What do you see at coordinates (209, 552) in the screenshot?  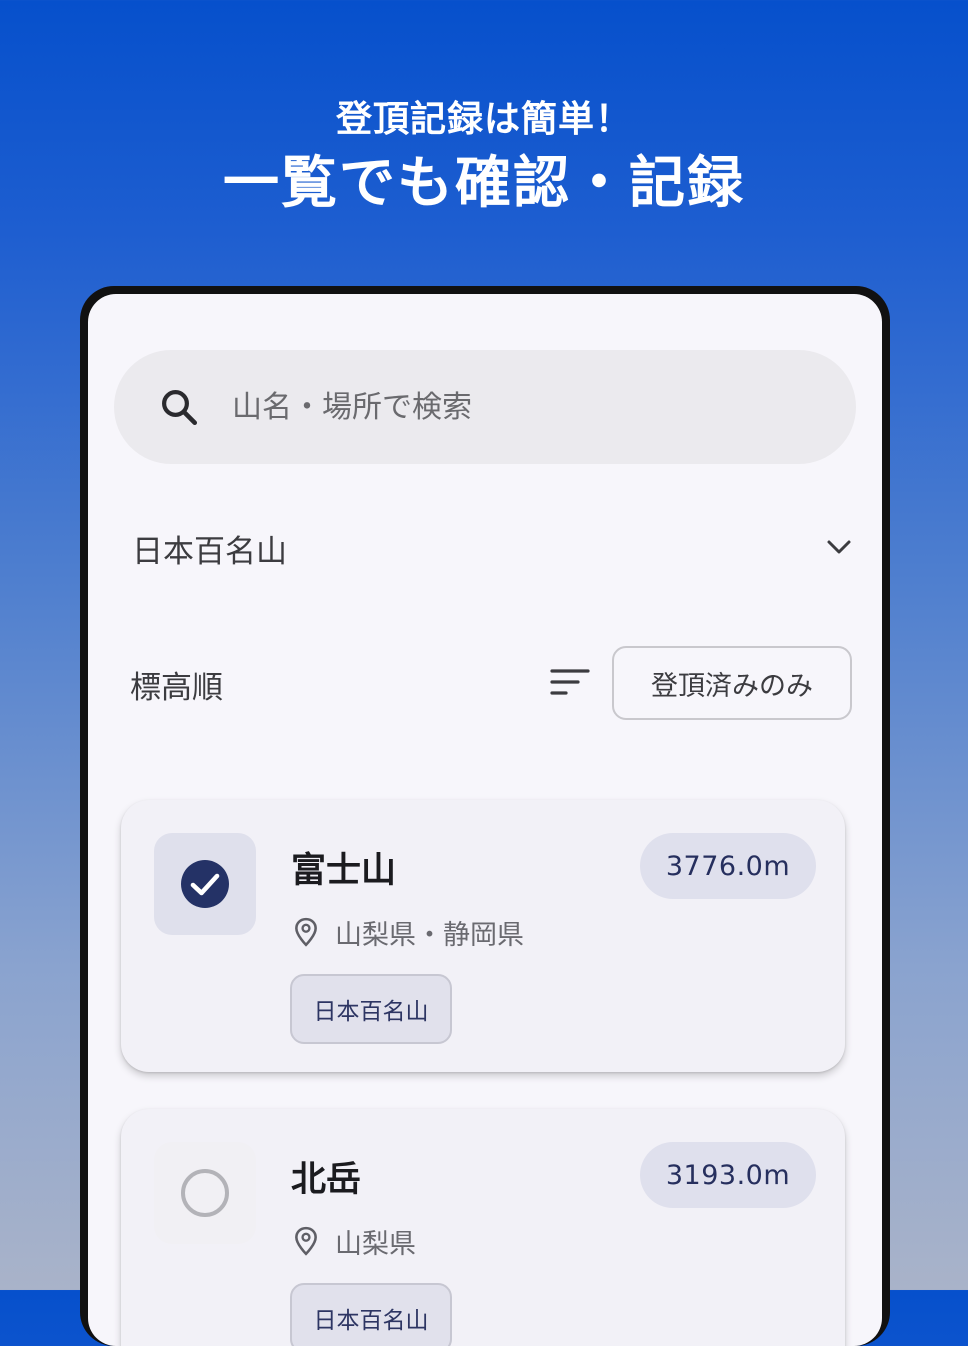 I see `category-selected-label: 日本百名山` at bounding box center [209, 552].